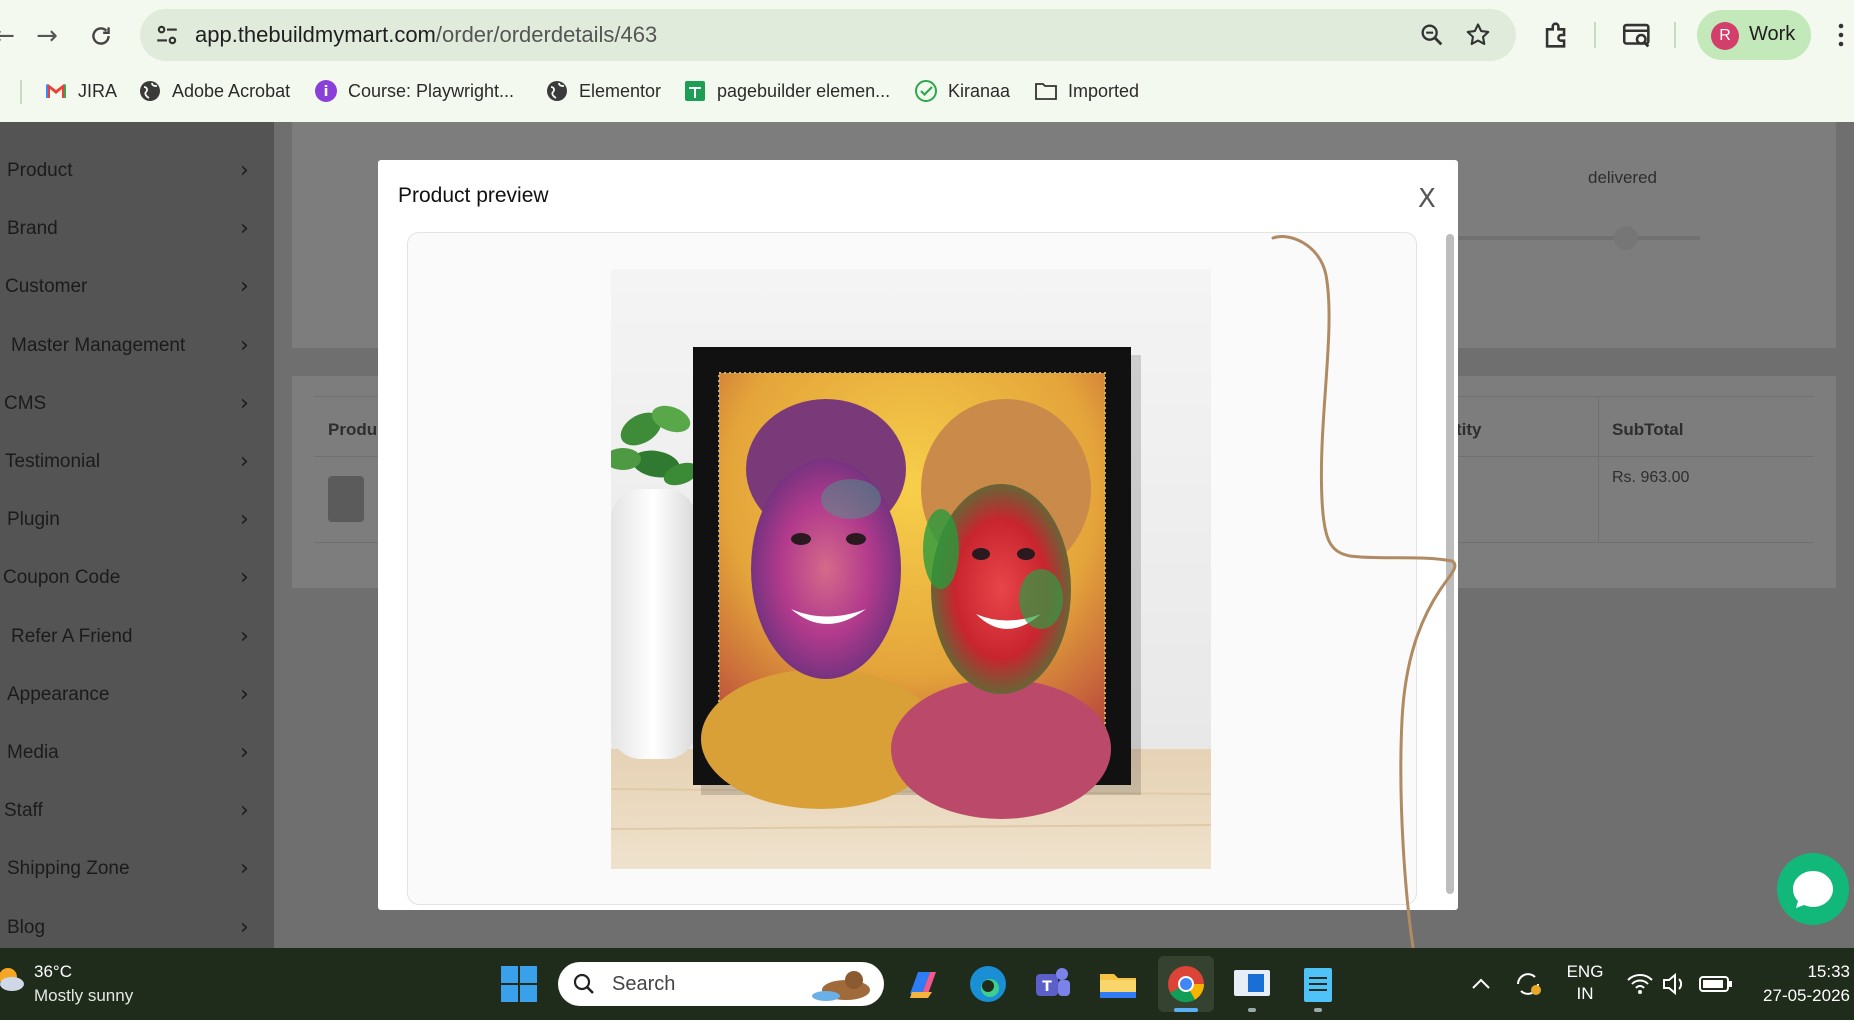 The image size is (1854, 1032). I want to click on sync-icon, so click(1528, 984).